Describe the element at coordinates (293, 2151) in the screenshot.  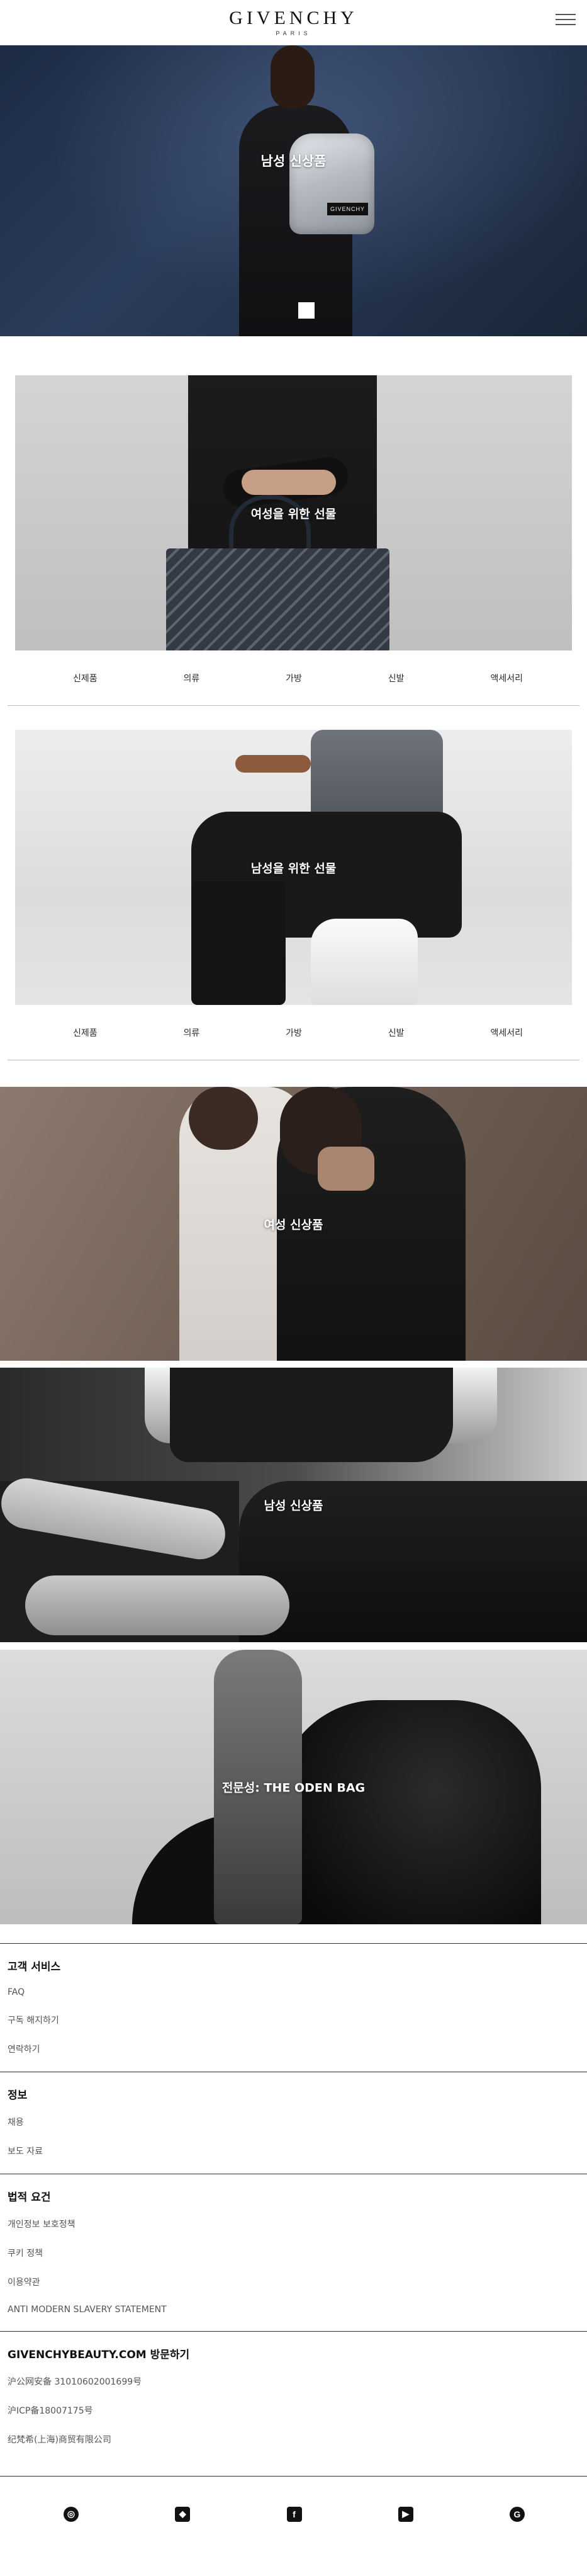
I see `footer-link-press: 보도 자료` at that location.